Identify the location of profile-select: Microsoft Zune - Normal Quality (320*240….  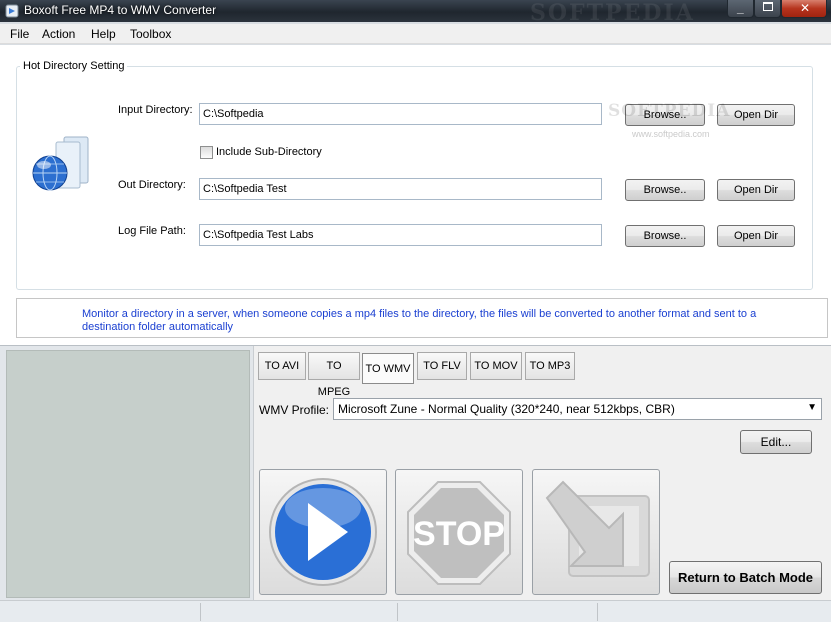
(577, 409).